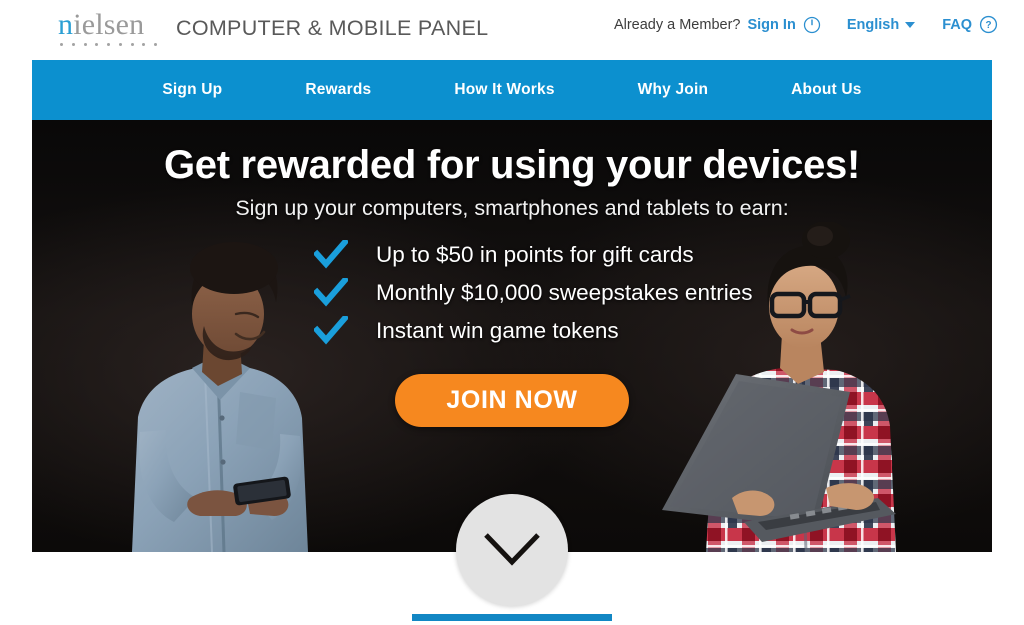 The width and height of the screenshot is (1024, 625). I want to click on logo-wordmark: nielsen, so click(110, 25).